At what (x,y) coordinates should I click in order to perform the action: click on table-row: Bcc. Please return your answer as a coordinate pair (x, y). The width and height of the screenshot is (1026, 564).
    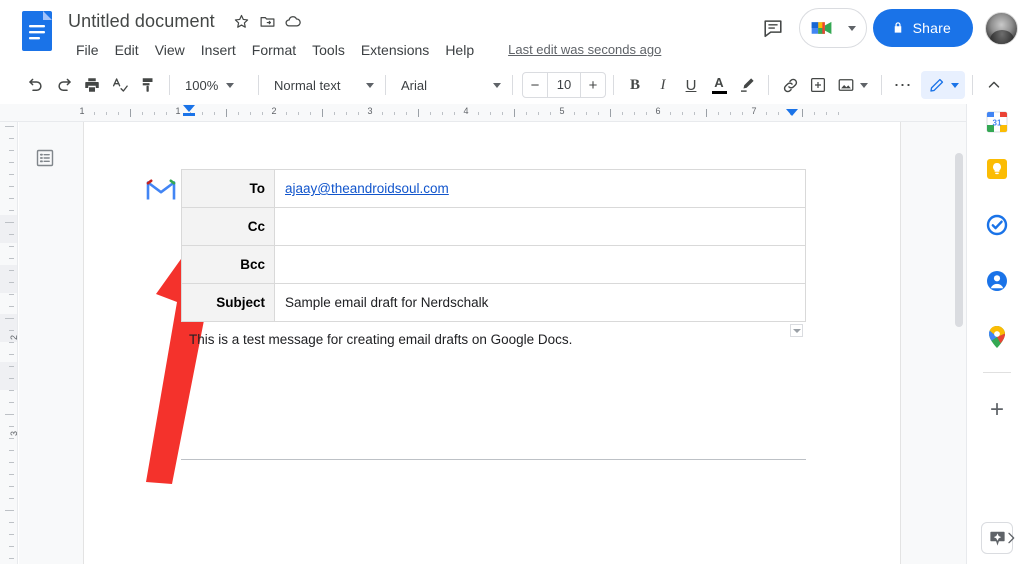
    Looking at the image, I should click on (493, 264).